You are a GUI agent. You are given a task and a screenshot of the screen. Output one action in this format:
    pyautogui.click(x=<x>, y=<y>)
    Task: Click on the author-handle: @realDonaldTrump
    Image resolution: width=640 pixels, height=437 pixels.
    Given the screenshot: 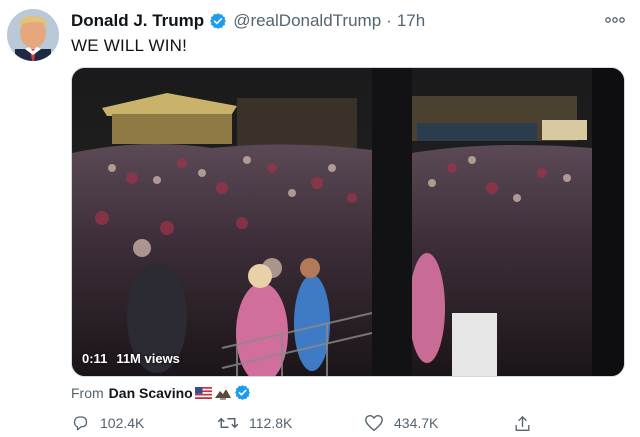 What is the action you would take?
    pyautogui.click(x=307, y=21)
    